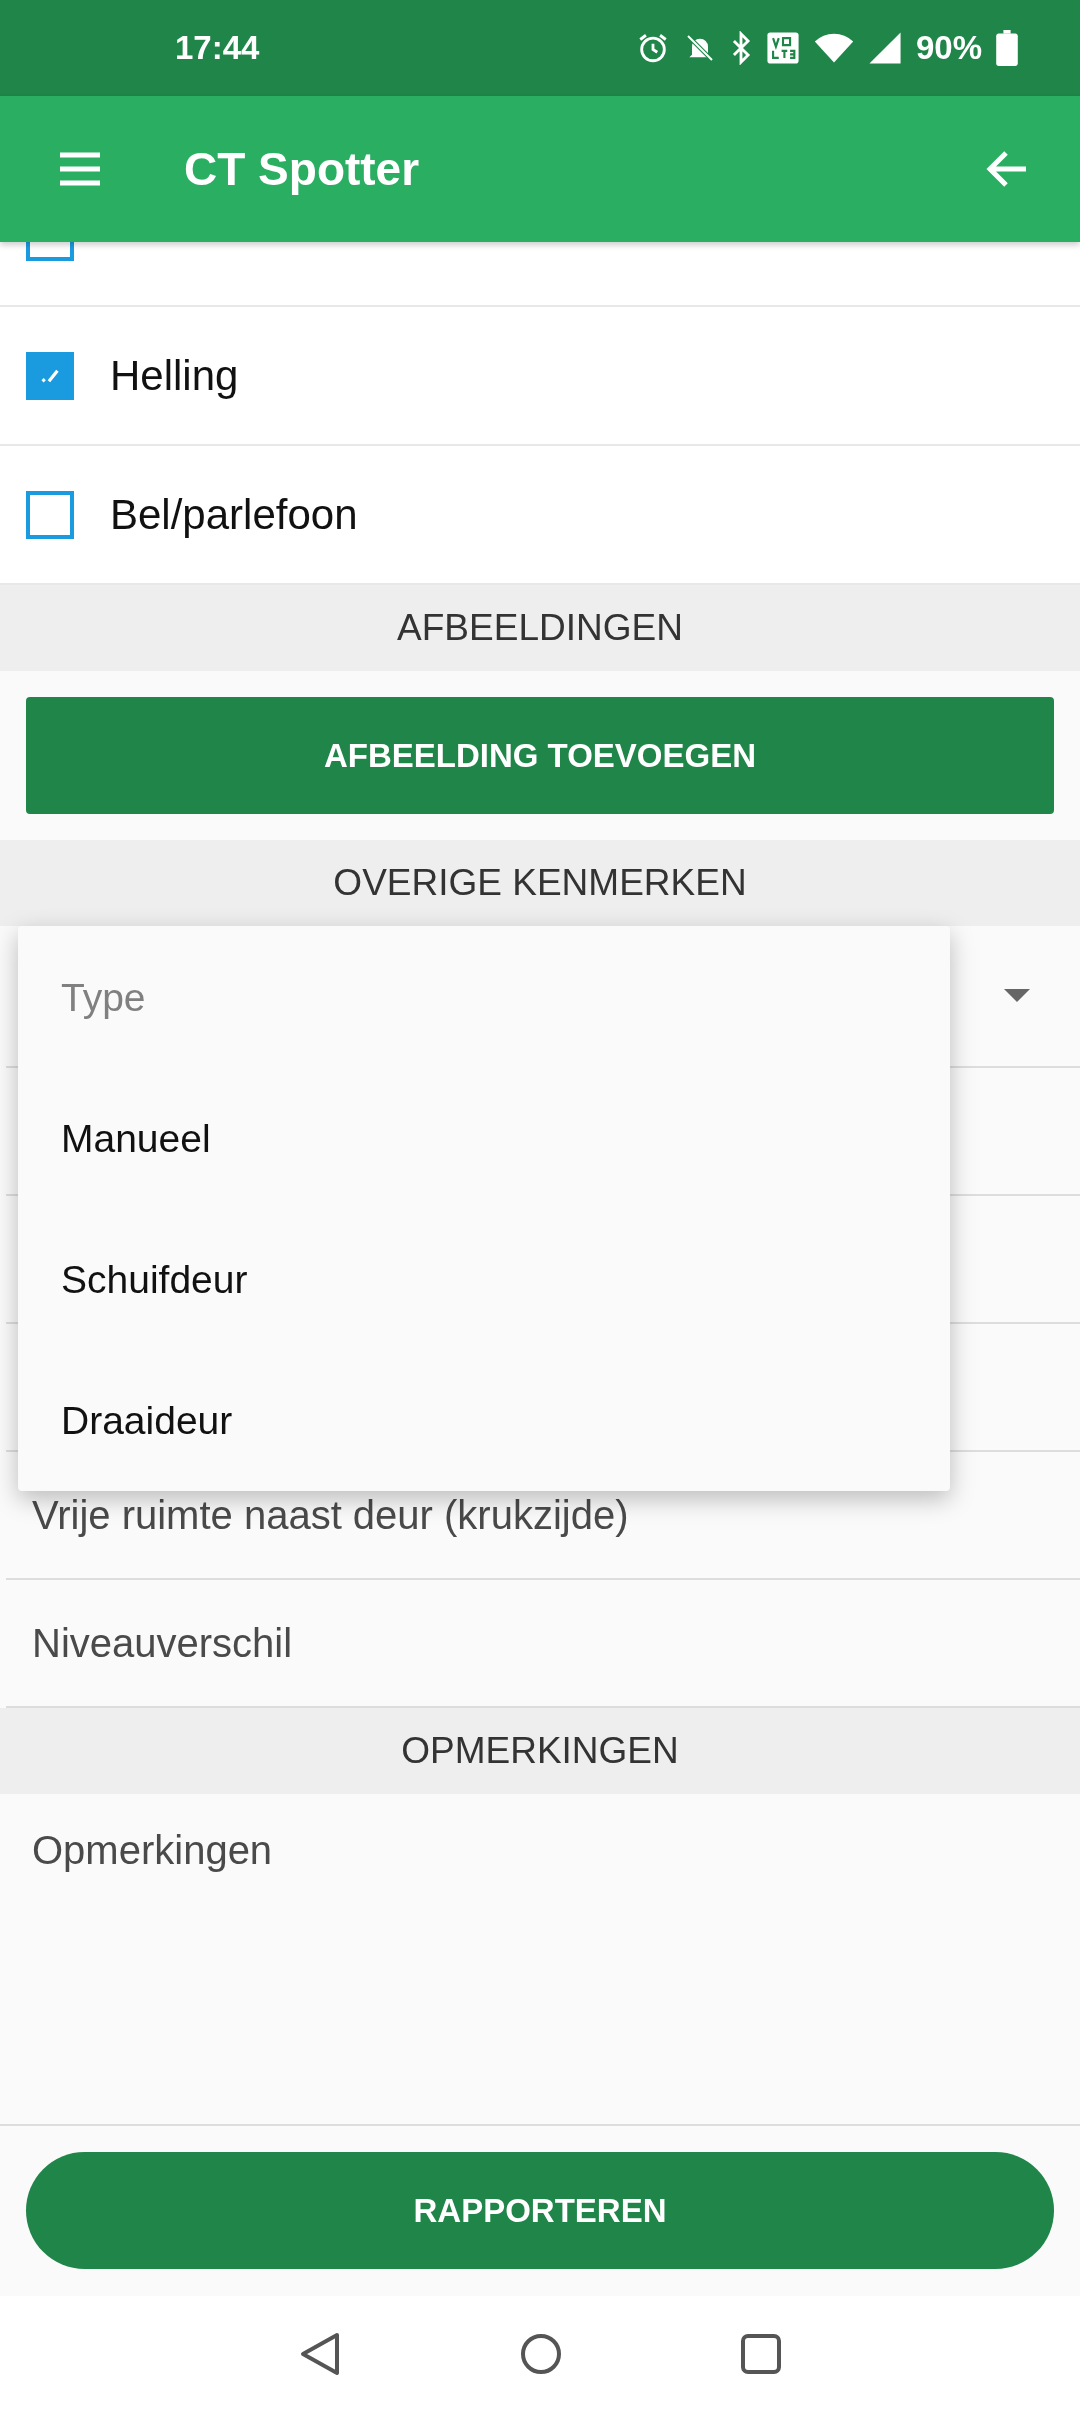 This screenshot has height=2412, width=1080. What do you see at coordinates (884, 48) in the screenshot?
I see `cell-signal-icon` at bounding box center [884, 48].